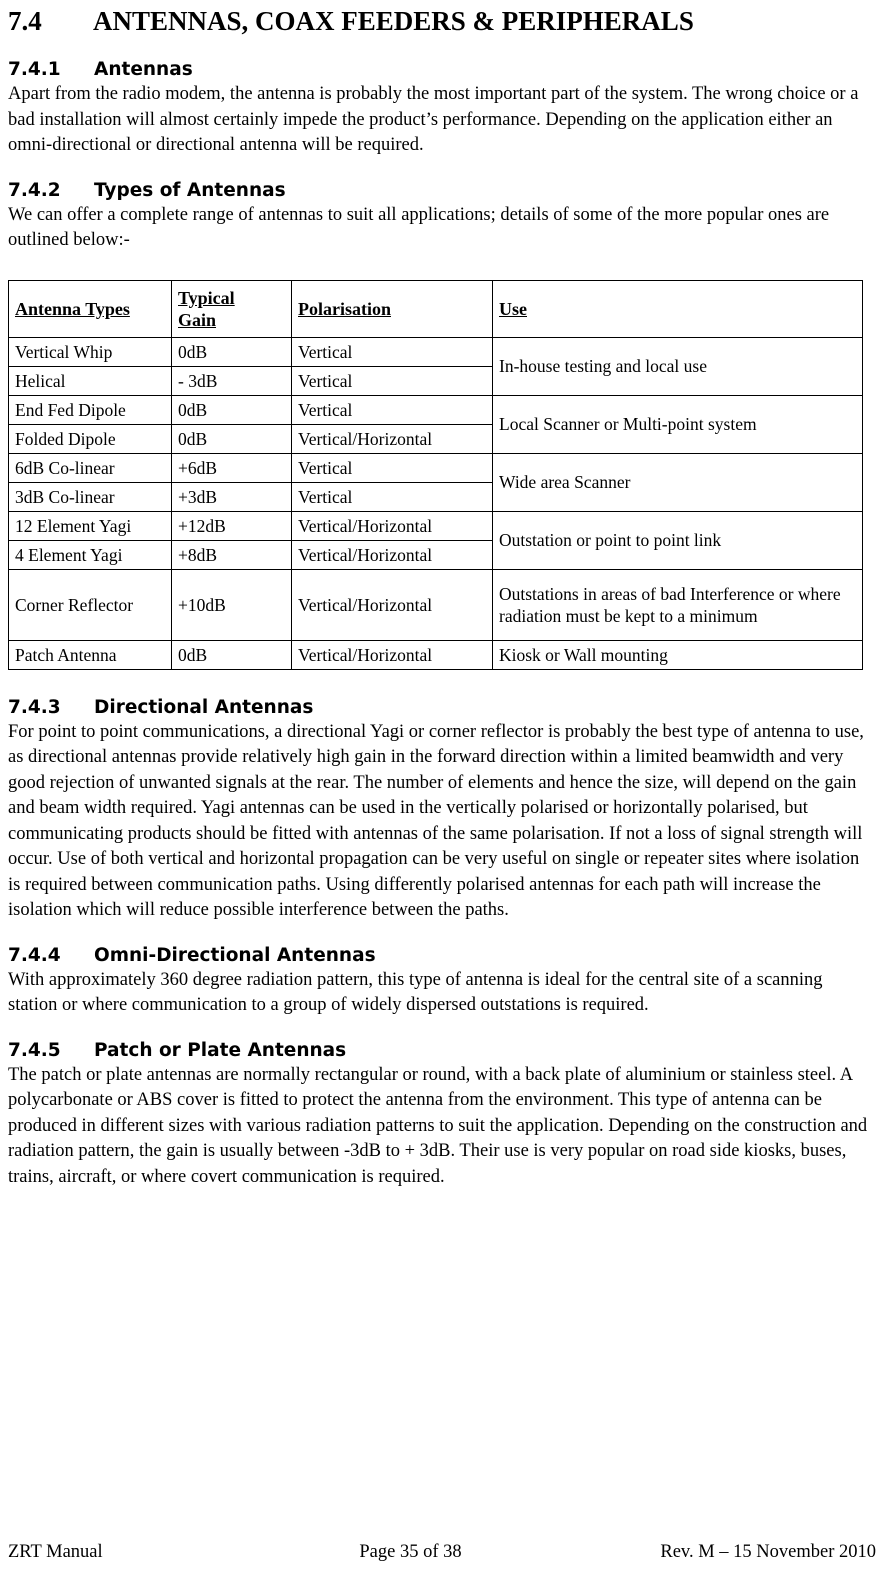  Describe the element at coordinates (90, 654) in the screenshot. I see `cell-antenna-type: Patch Antenna` at that location.